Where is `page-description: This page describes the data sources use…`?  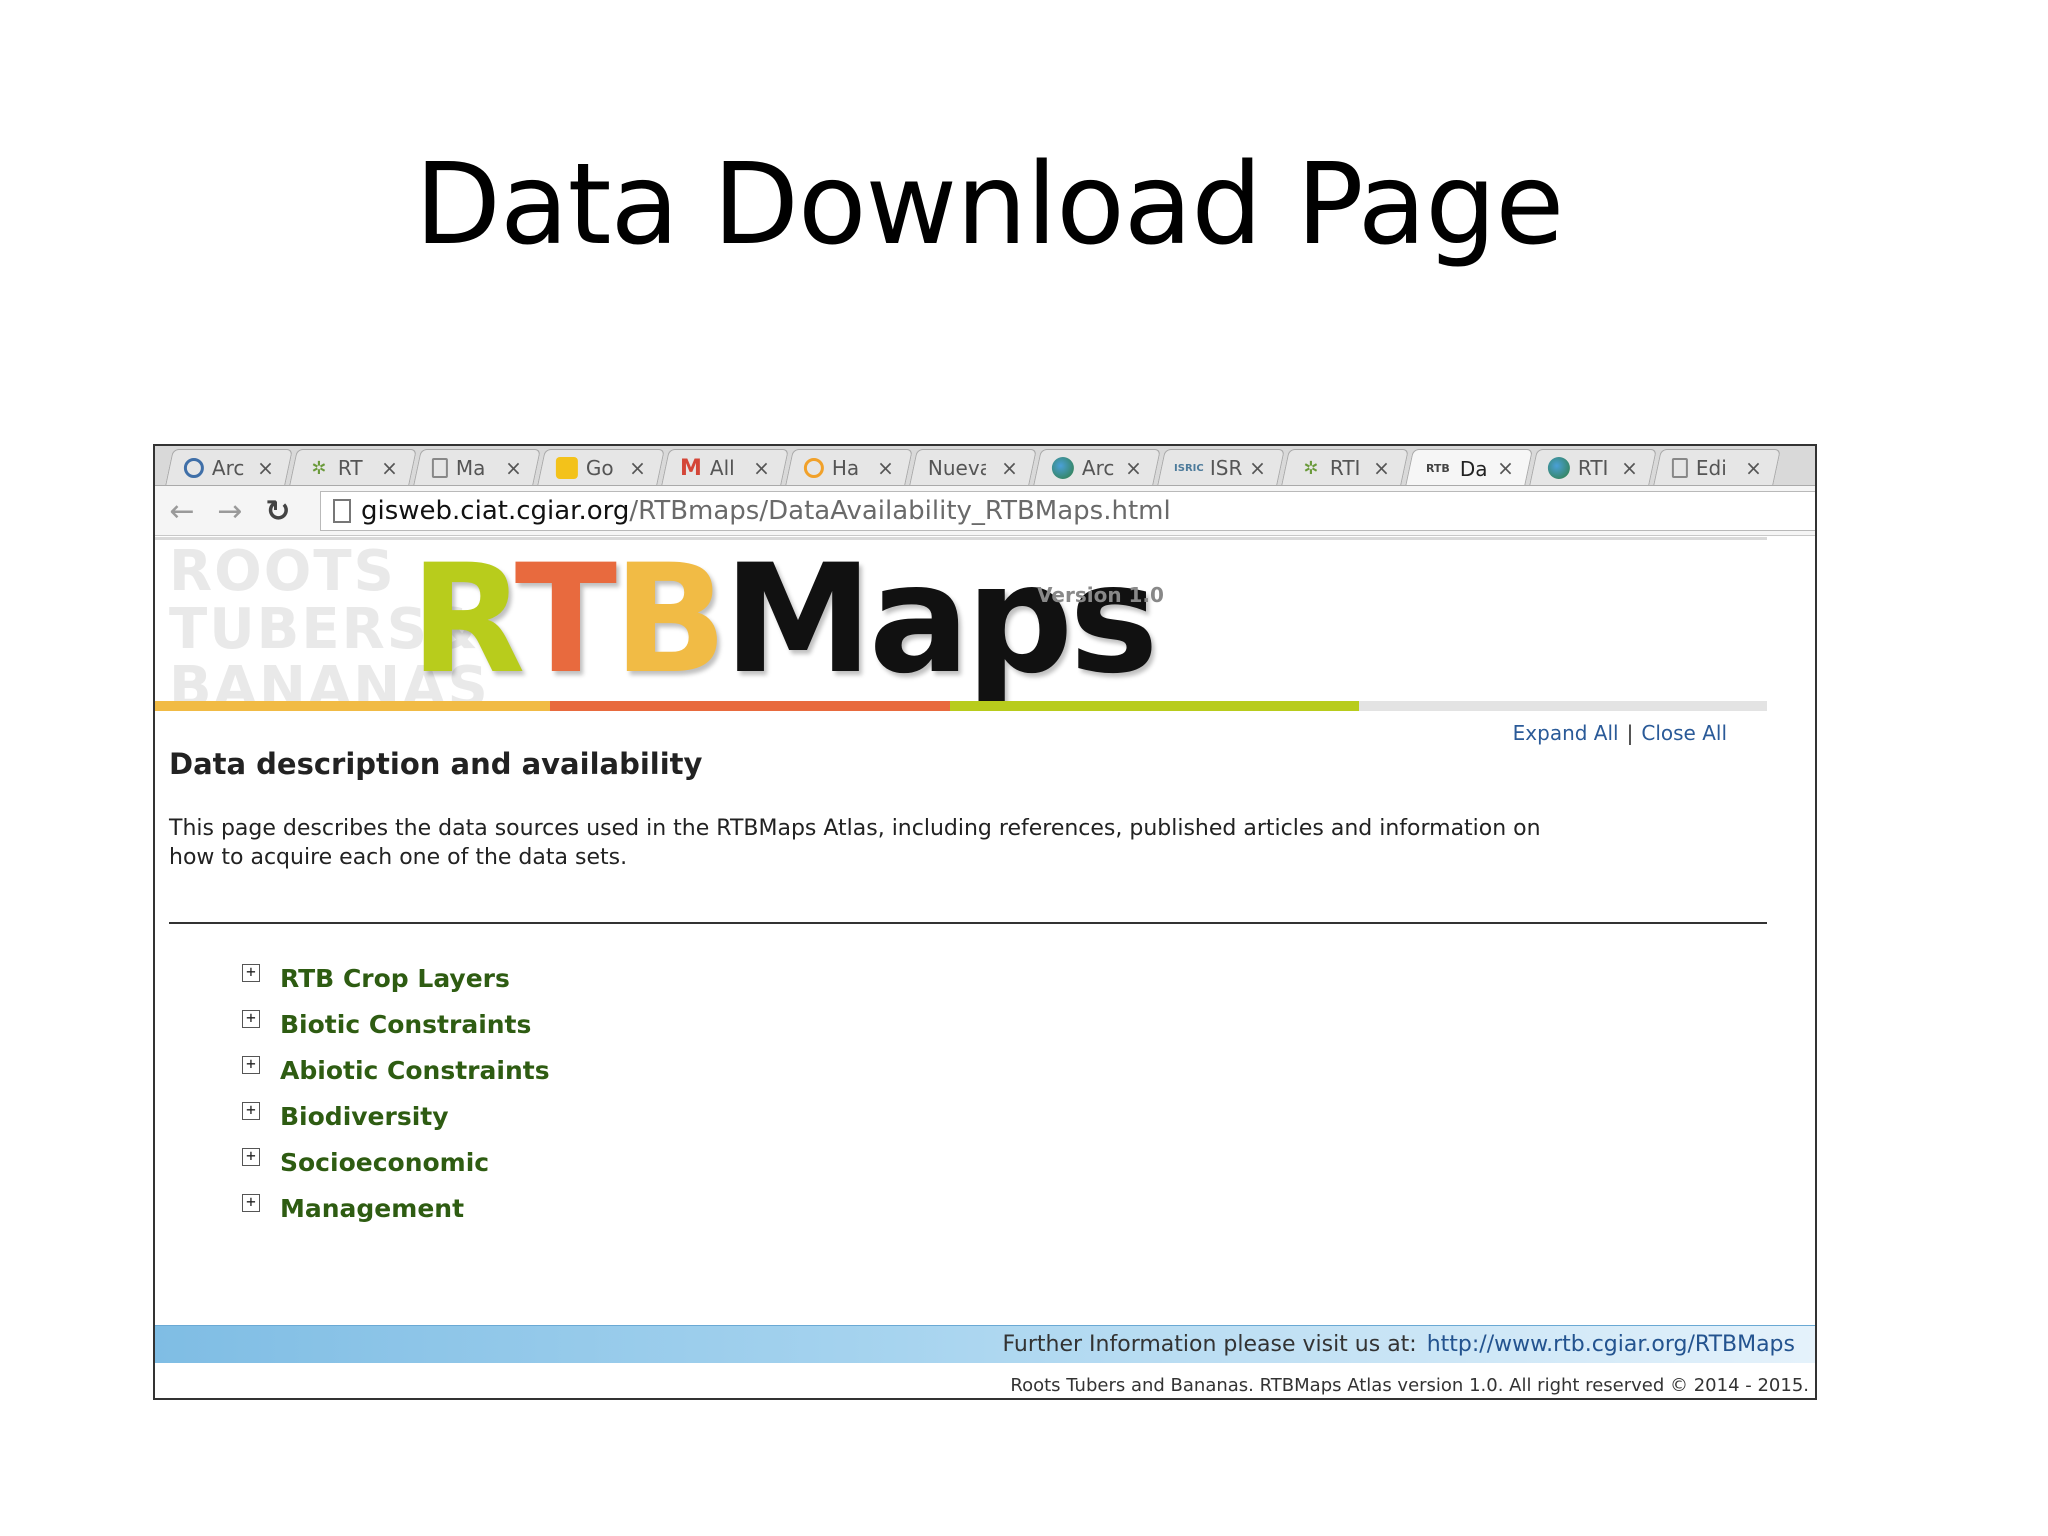 page-description: This page describes the data sources use… is located at coordinates (855, 843).